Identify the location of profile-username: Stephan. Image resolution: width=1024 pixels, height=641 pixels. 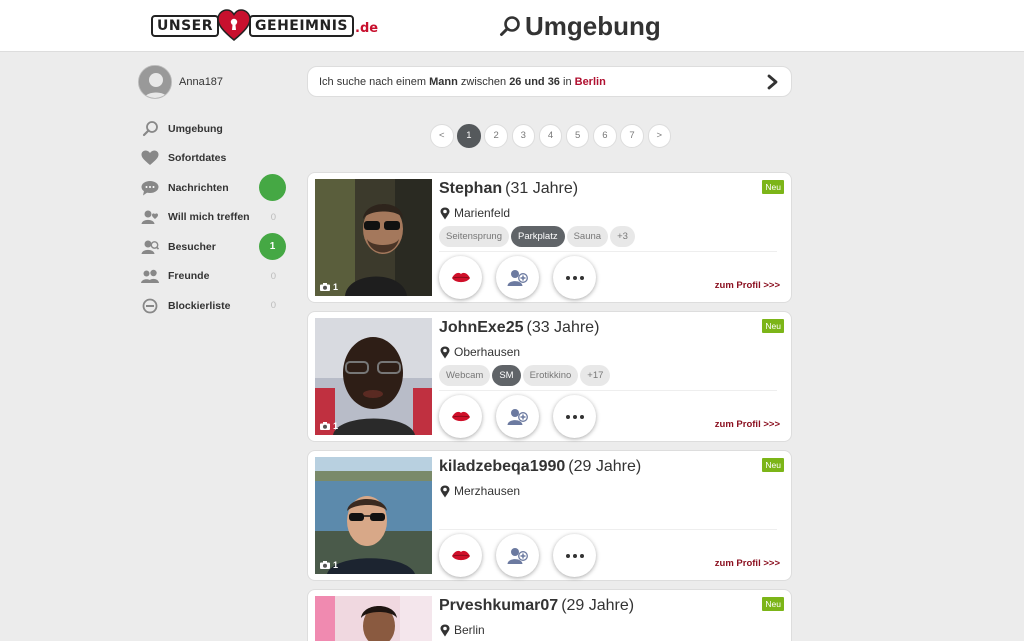
(471, 188).